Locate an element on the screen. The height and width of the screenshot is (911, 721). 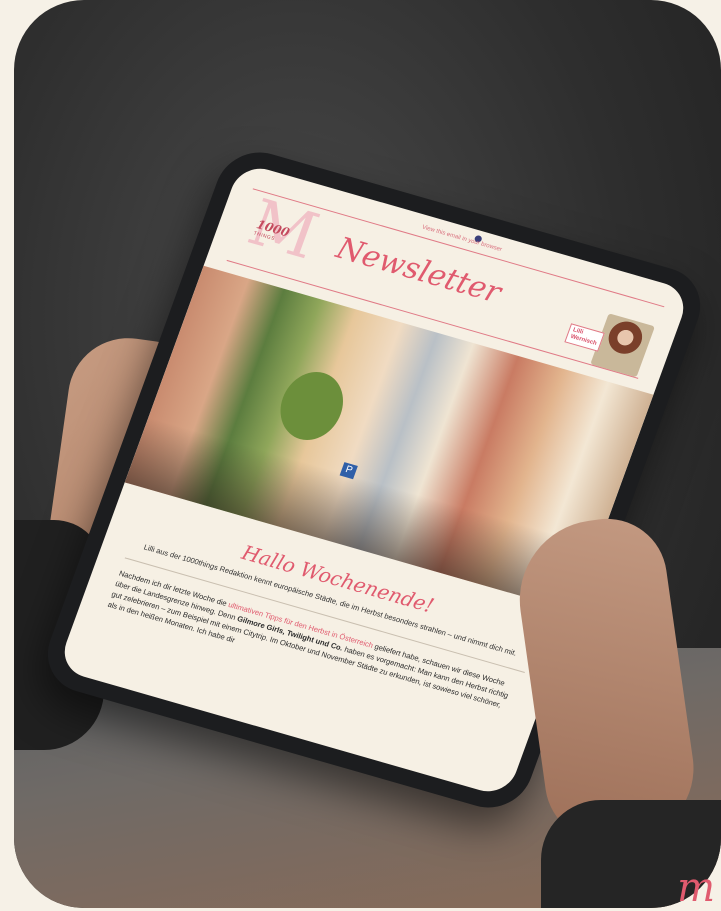
author-last-name: Wernisch is located at coordinates (583, 340).